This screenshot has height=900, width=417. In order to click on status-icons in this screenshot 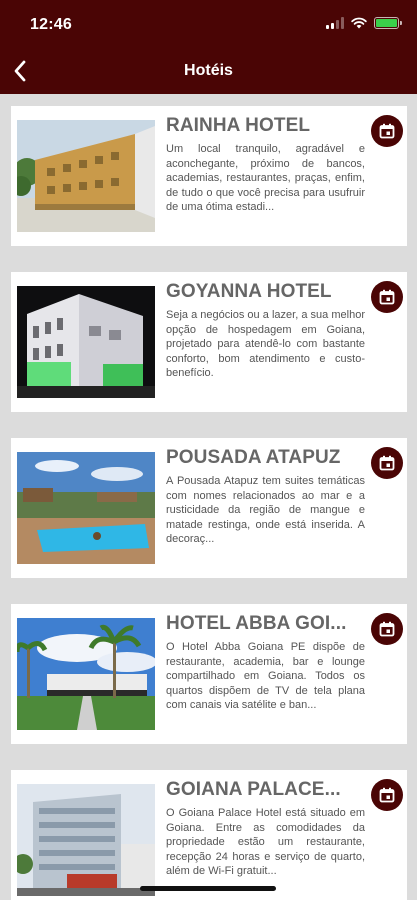, I will do `click(364, 23)`.